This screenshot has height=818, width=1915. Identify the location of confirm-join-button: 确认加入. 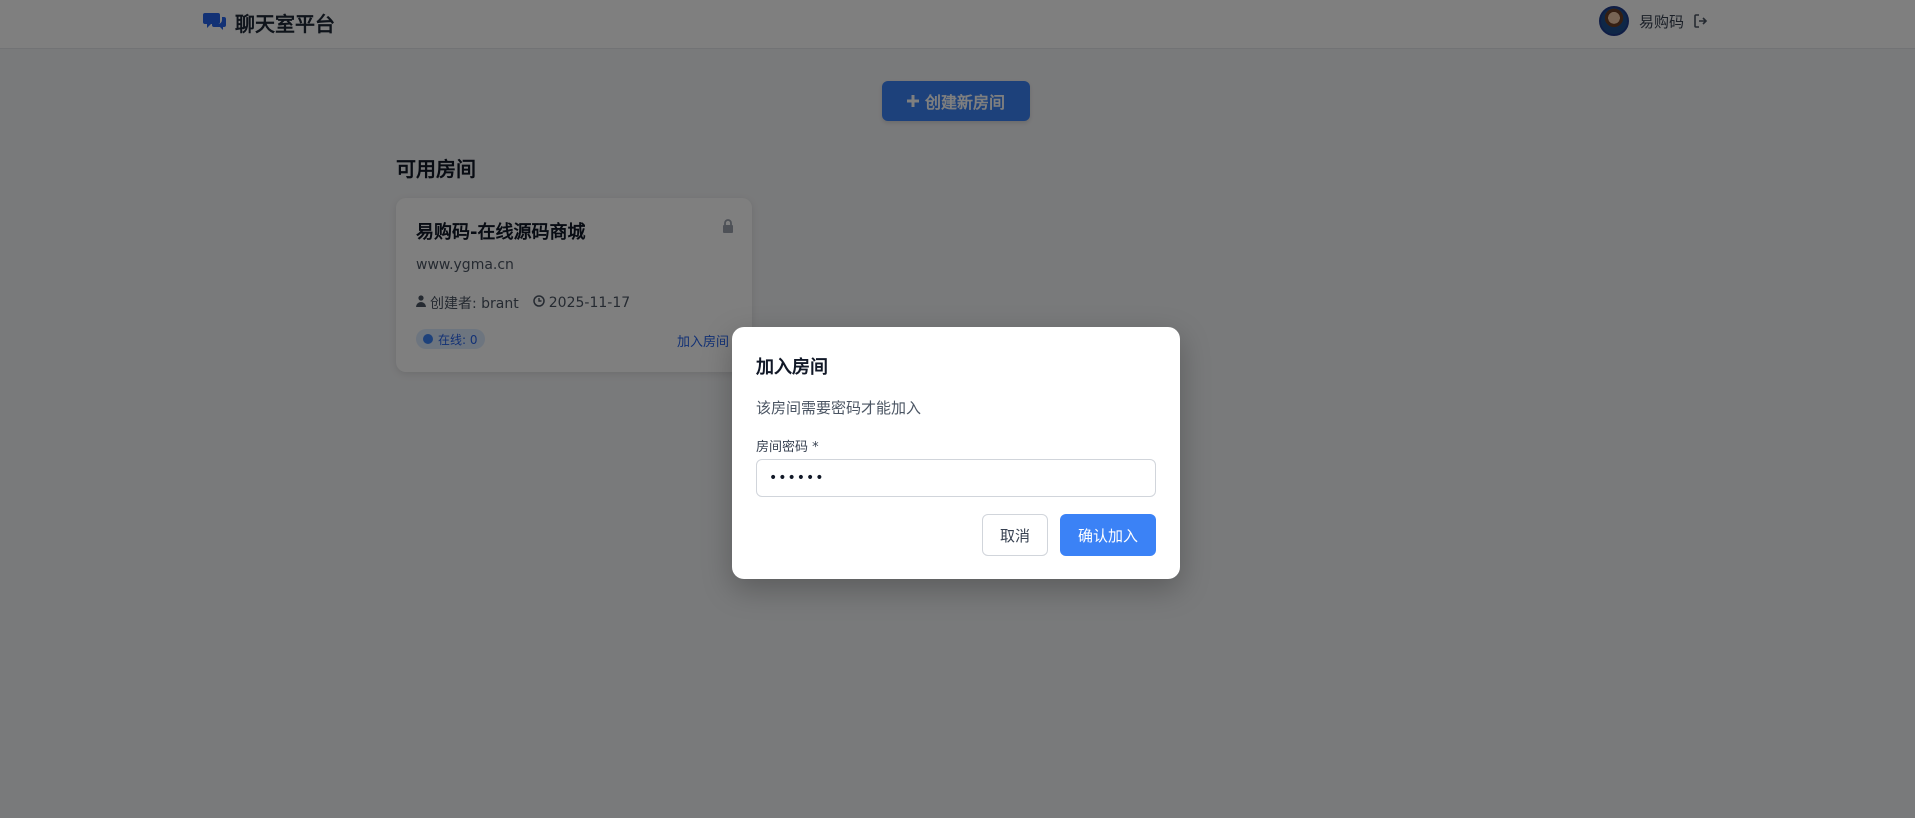
(1108, 535).